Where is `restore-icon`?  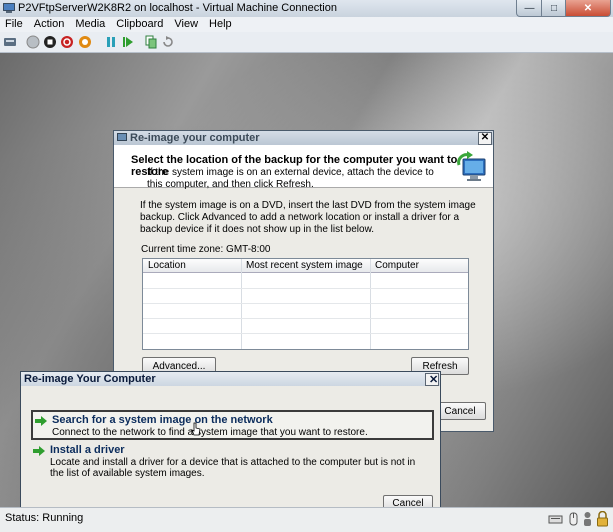
restore-icon is located at coordinates (122, 137).